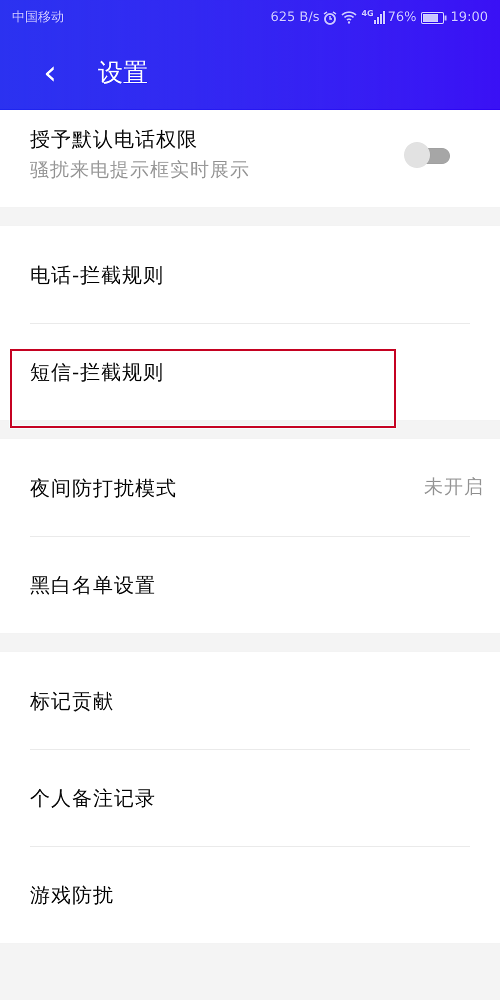 This screenshot has width=500, height=1000. What do you see at coordinates (98, 372) in the screenshot?
I see `row-label: 短信-拦截规则` at bounding box center [98, 372].